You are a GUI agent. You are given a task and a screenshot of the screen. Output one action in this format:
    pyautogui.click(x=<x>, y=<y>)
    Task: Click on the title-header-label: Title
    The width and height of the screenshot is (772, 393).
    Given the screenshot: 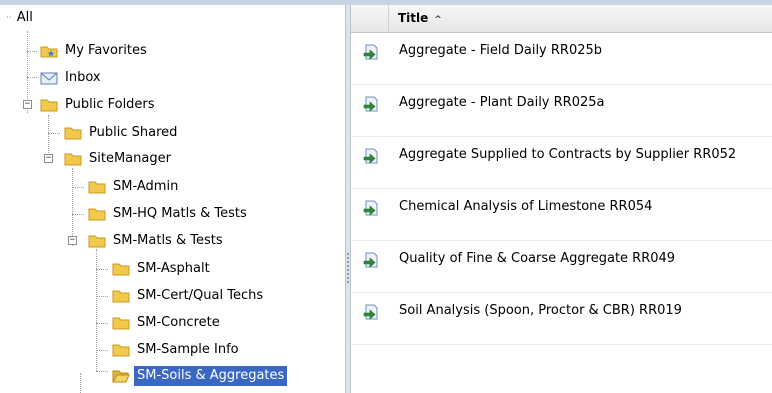 What is the action you would take?
    pyautogui.click(x=413, y=18)
    